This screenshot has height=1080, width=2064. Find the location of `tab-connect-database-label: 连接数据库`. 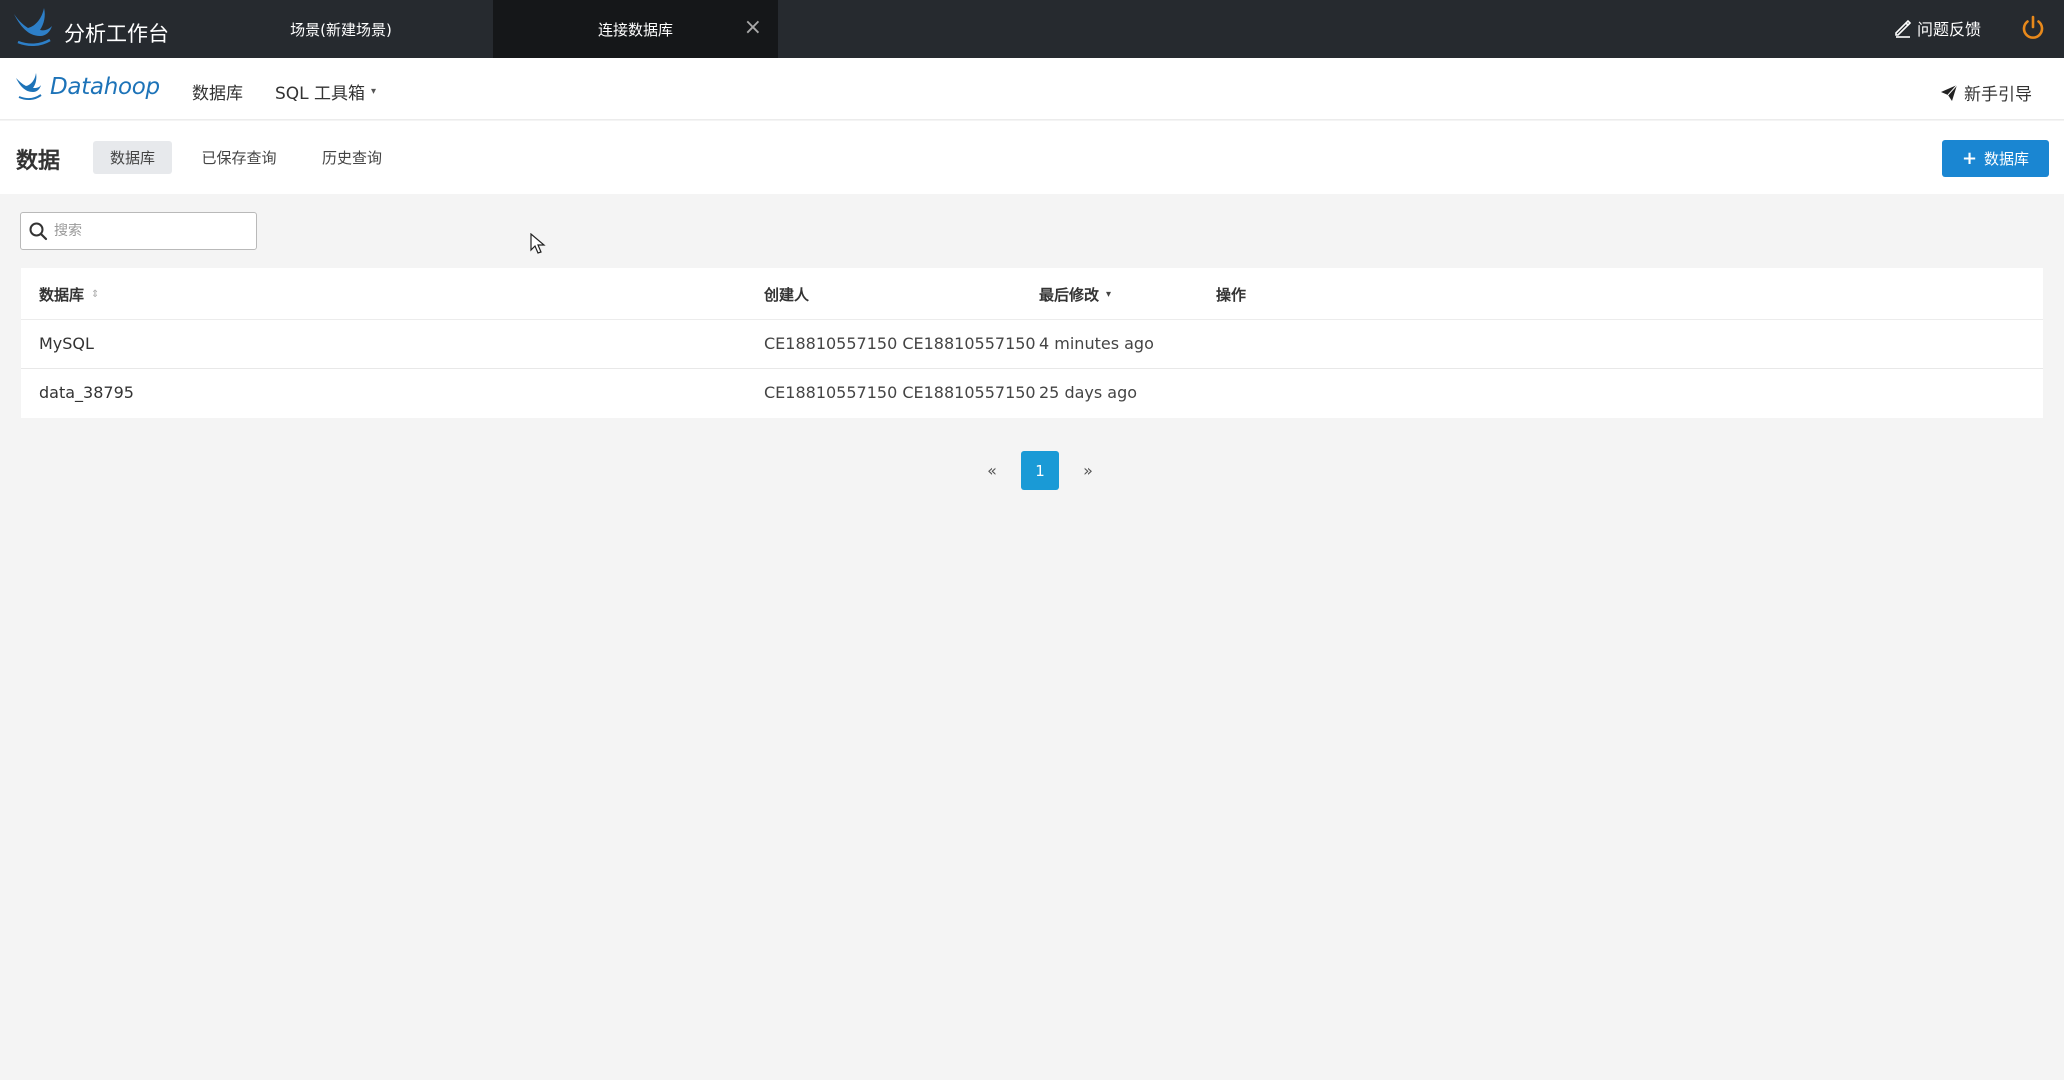

tab-connect-database-label: 连接数据库 is located at coordinates (635, 29).